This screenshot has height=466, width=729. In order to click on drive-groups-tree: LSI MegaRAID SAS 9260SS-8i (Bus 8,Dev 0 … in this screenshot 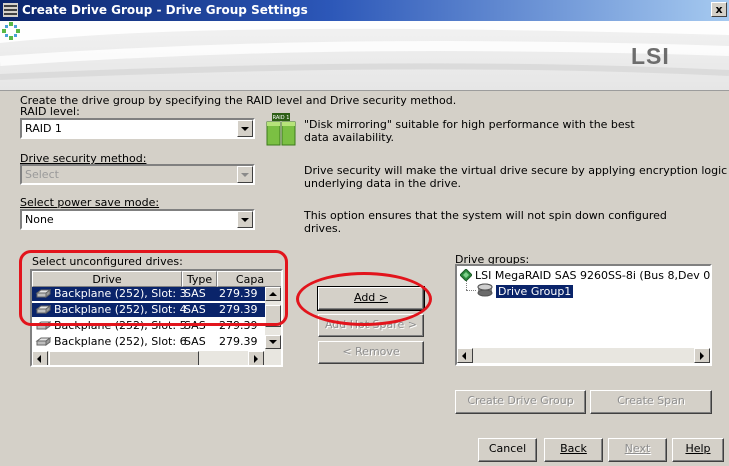, I will do `click(583, 315)`.